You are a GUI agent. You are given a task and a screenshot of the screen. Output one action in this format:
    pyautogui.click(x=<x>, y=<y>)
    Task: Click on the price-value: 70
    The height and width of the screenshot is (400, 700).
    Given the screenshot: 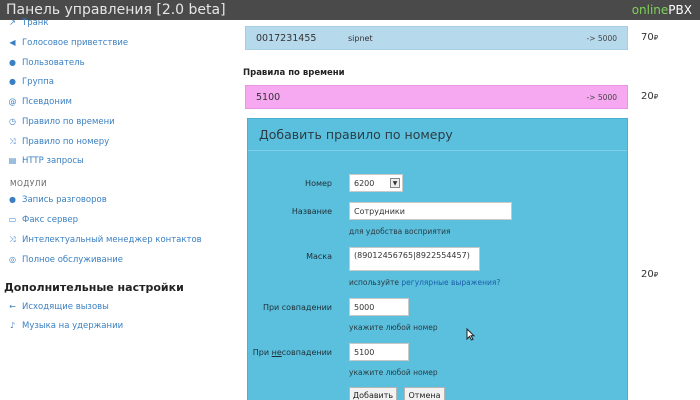 What is the action you would take?
    pyautogui.click(x=647, y=37)
    